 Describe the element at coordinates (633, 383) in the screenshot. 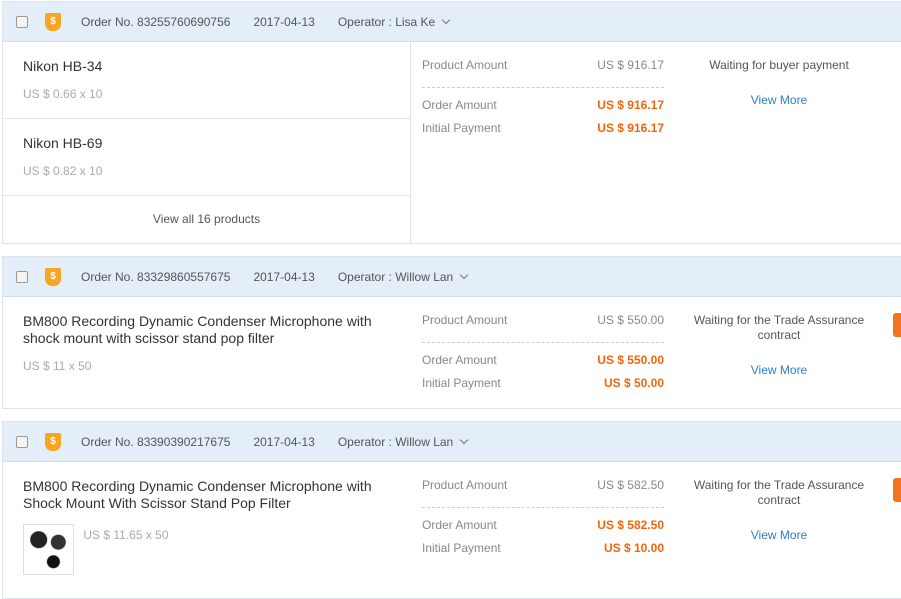

I see `initial-payment: US $ 50.00` at that location.